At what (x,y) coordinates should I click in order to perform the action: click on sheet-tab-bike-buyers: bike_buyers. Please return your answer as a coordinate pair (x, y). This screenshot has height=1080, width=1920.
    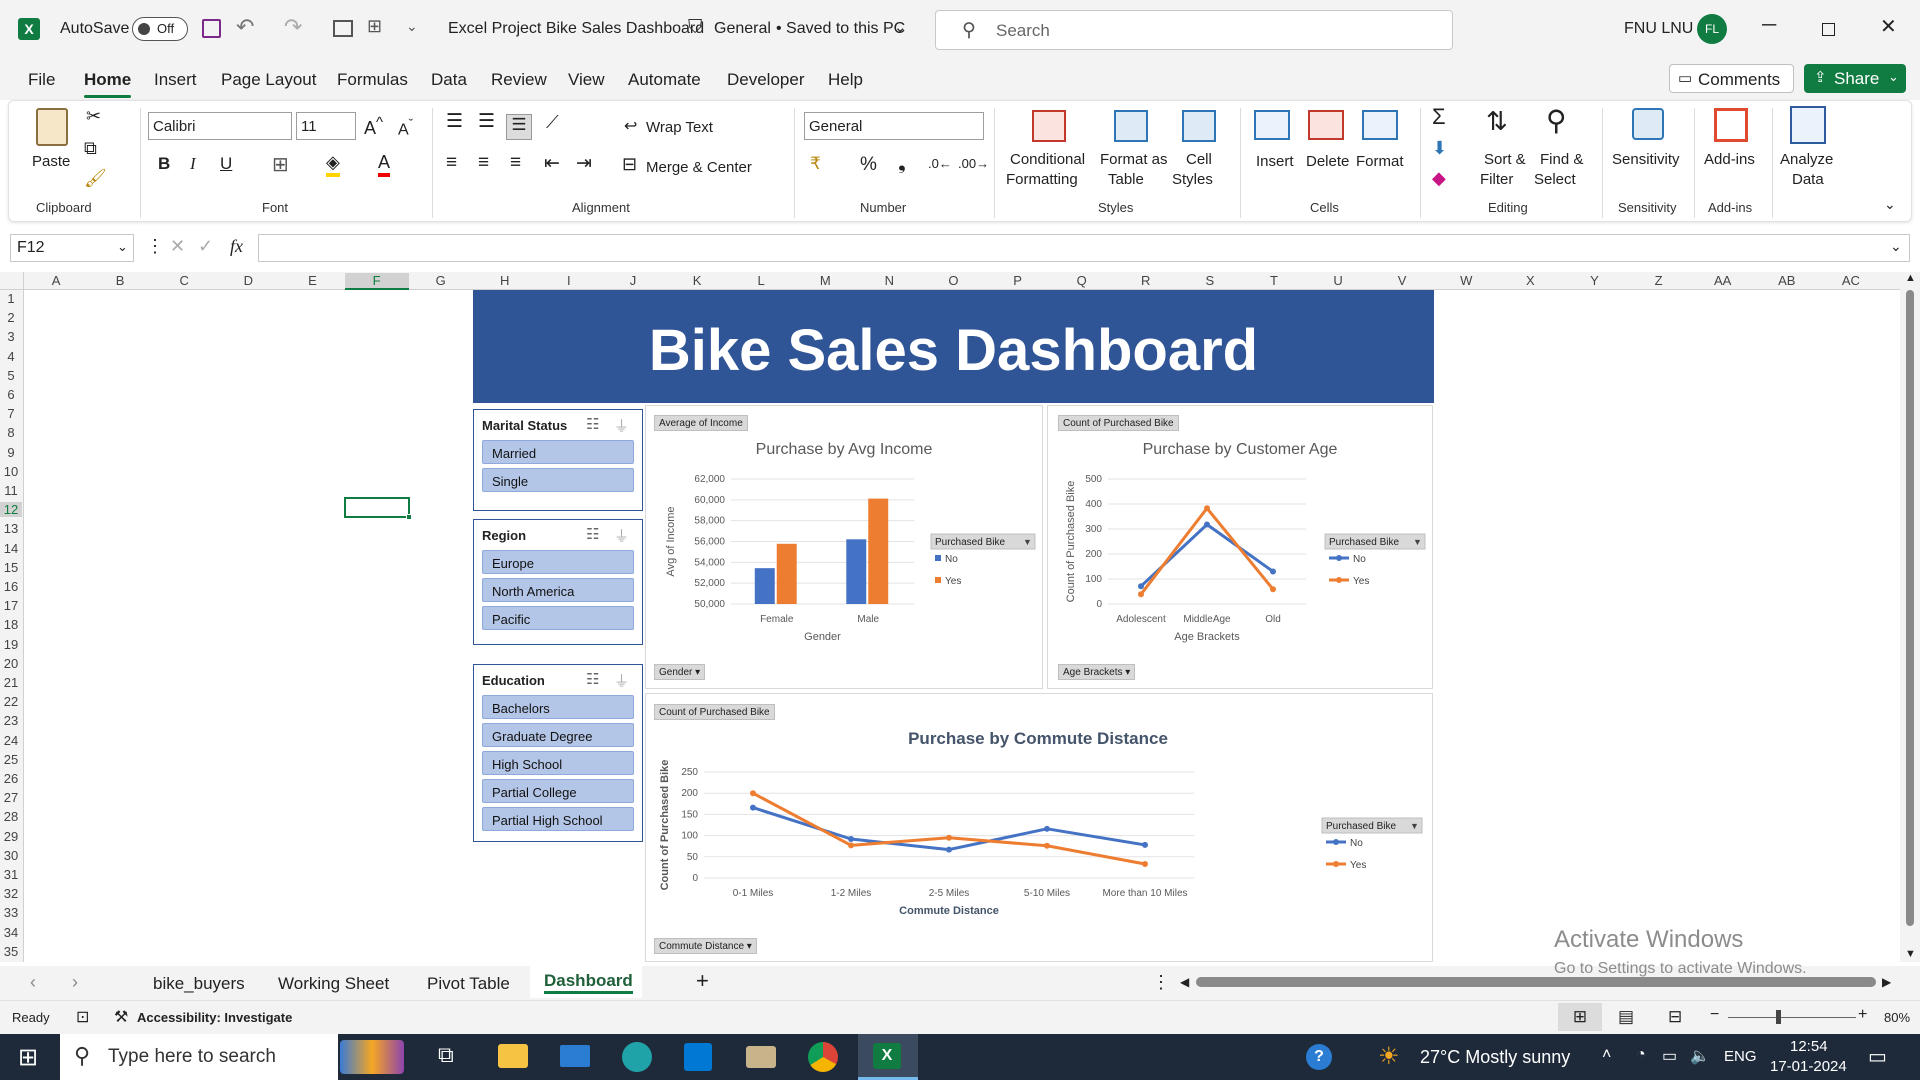
    Looking at the image, I should click on (199, 984).